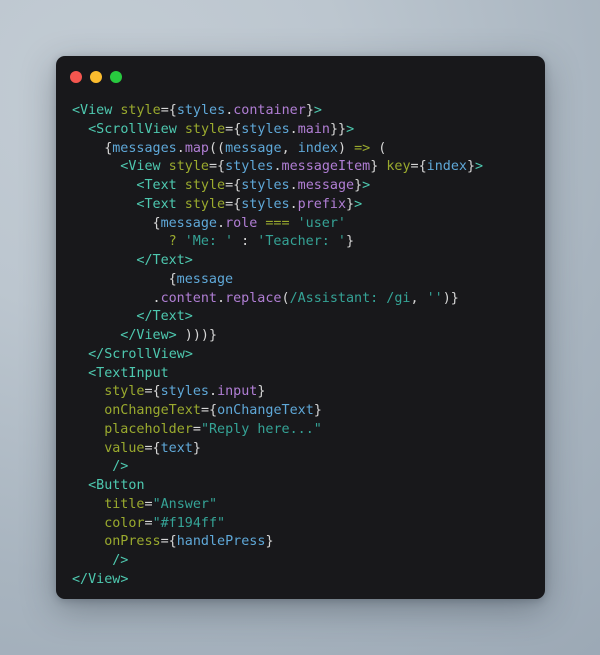 Image resolution: width=600 pixels, height=655 pixels. What do you see at coordinates (265, 410) in the screenshot?
I see `code-token-var: onChangeText` at bounding box center [265, 410].